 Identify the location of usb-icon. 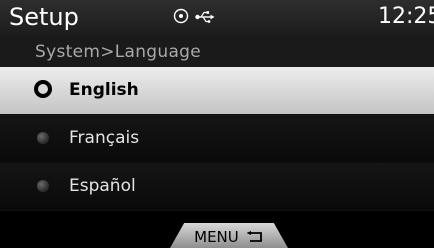
(205, 18).